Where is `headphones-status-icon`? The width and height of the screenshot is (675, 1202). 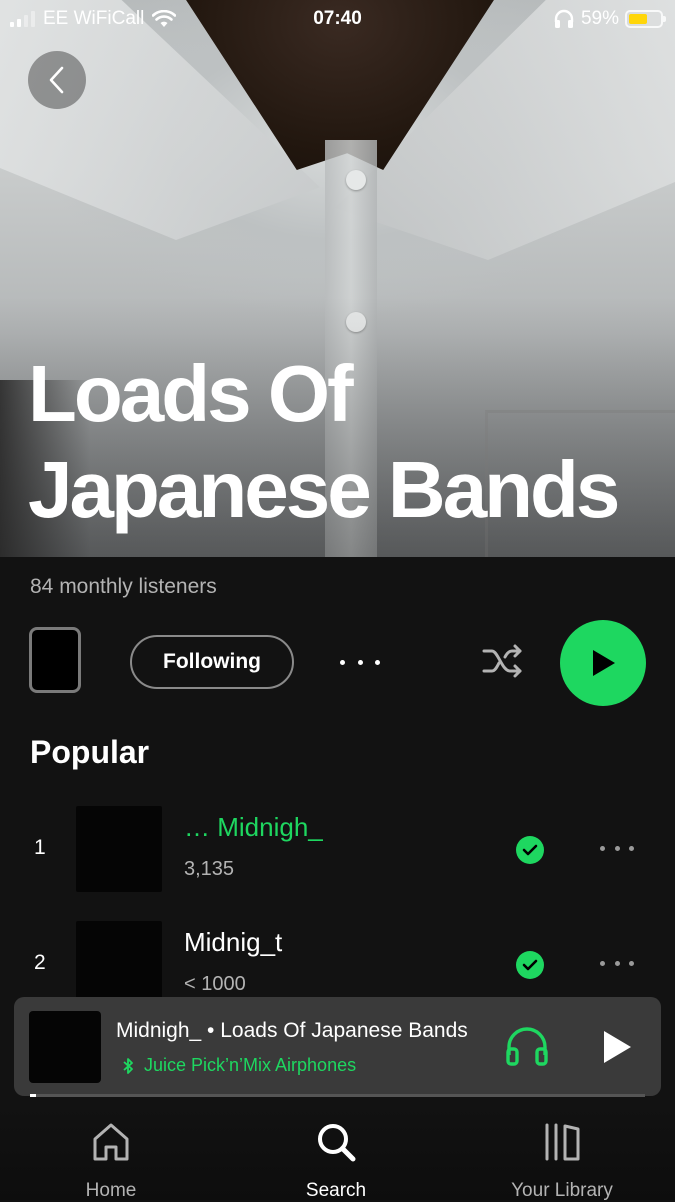 headphones-status-icon is located at coordinates (564, 18).